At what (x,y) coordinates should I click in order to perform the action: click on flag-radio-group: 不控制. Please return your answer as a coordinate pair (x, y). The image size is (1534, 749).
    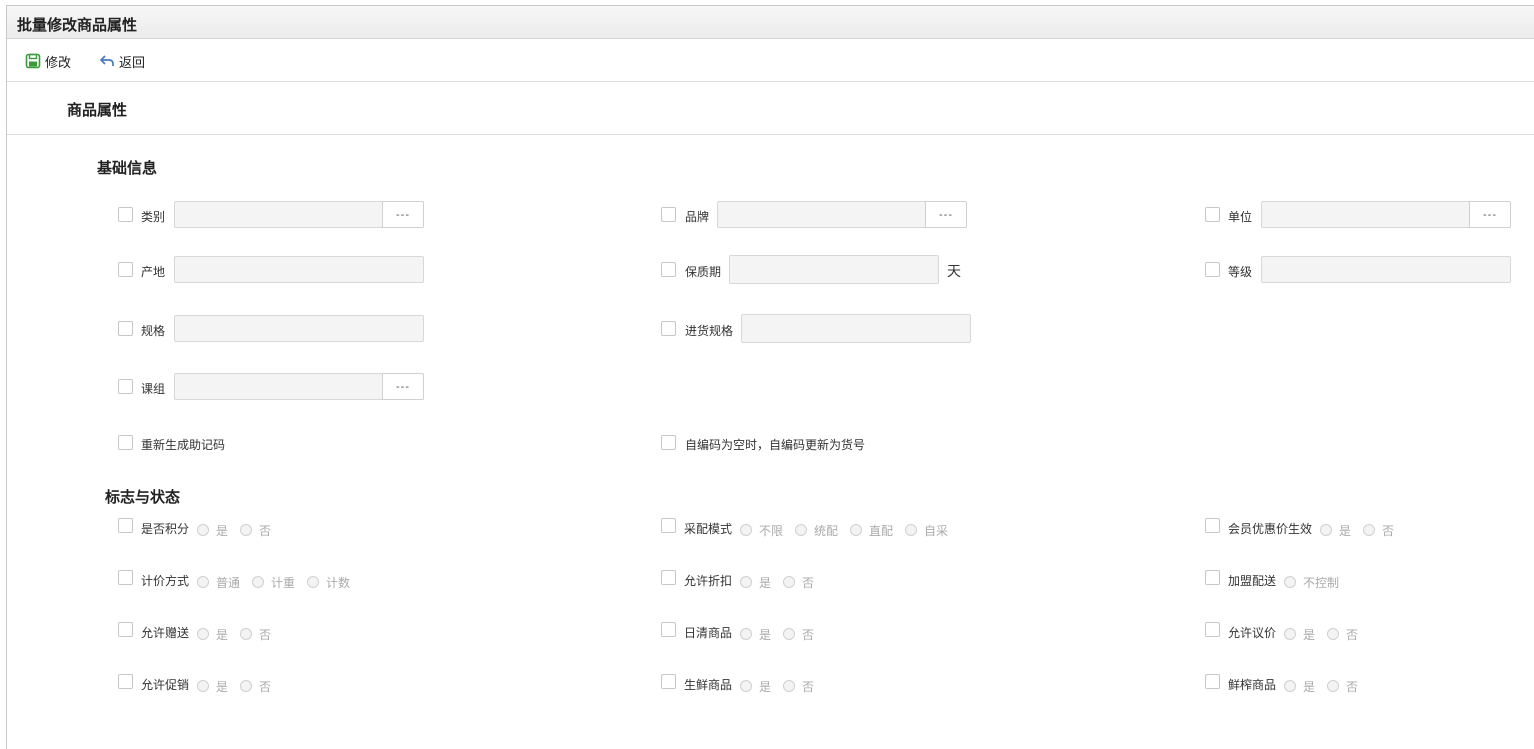
    Looking at the image, I should click on (1317, 582).